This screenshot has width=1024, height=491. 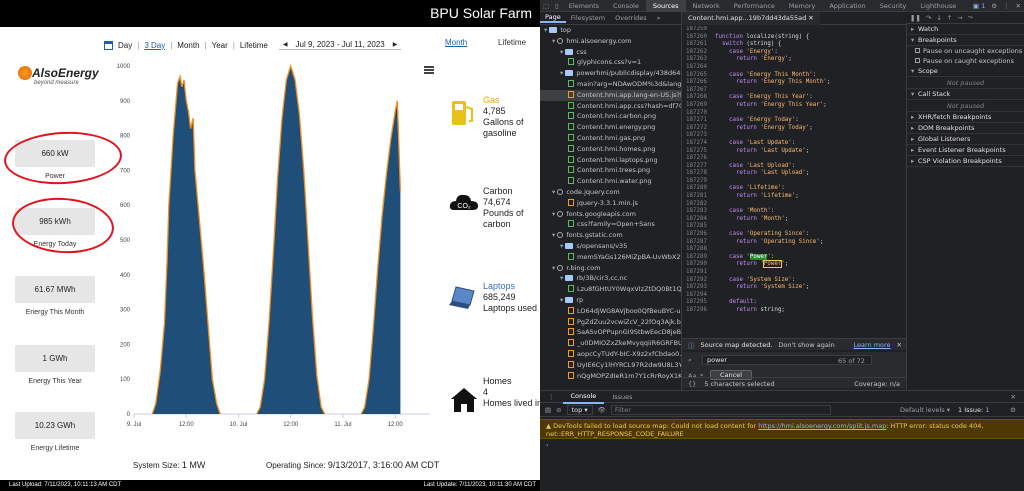 What do you see at coordinates (610, 354) in the screenshot?
I see `tree-item: aopcCyTUdY-bIC-X9z2xfCbdao0.br.j` at bounding box center [610, 354].